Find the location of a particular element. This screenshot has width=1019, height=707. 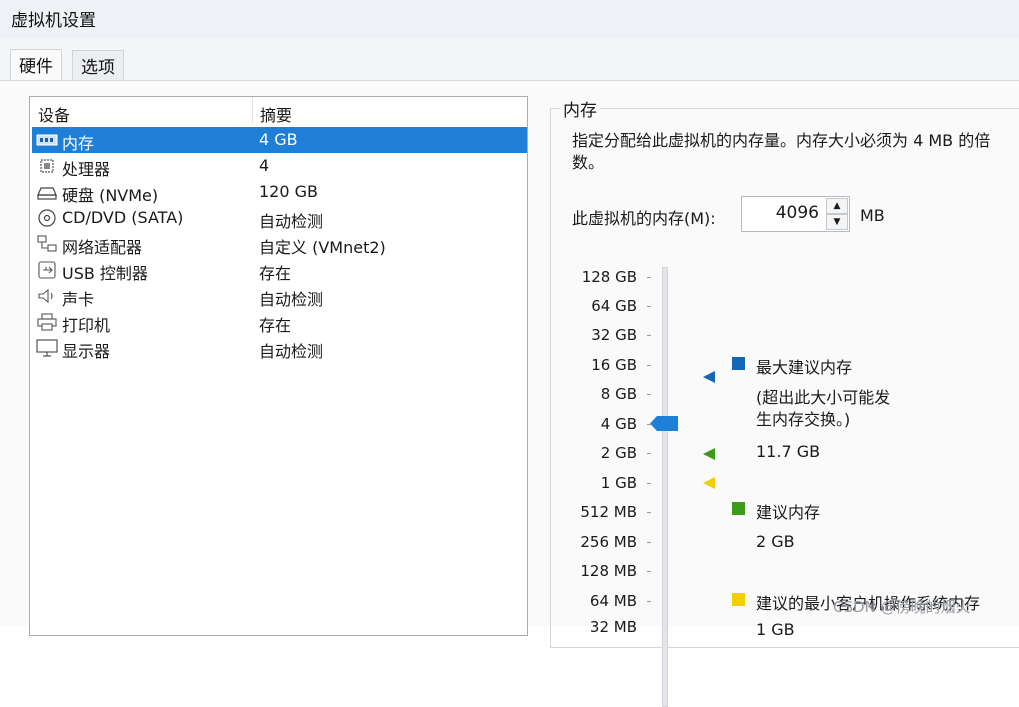

memory-input: 4096 is located at coordinates (797, 213).